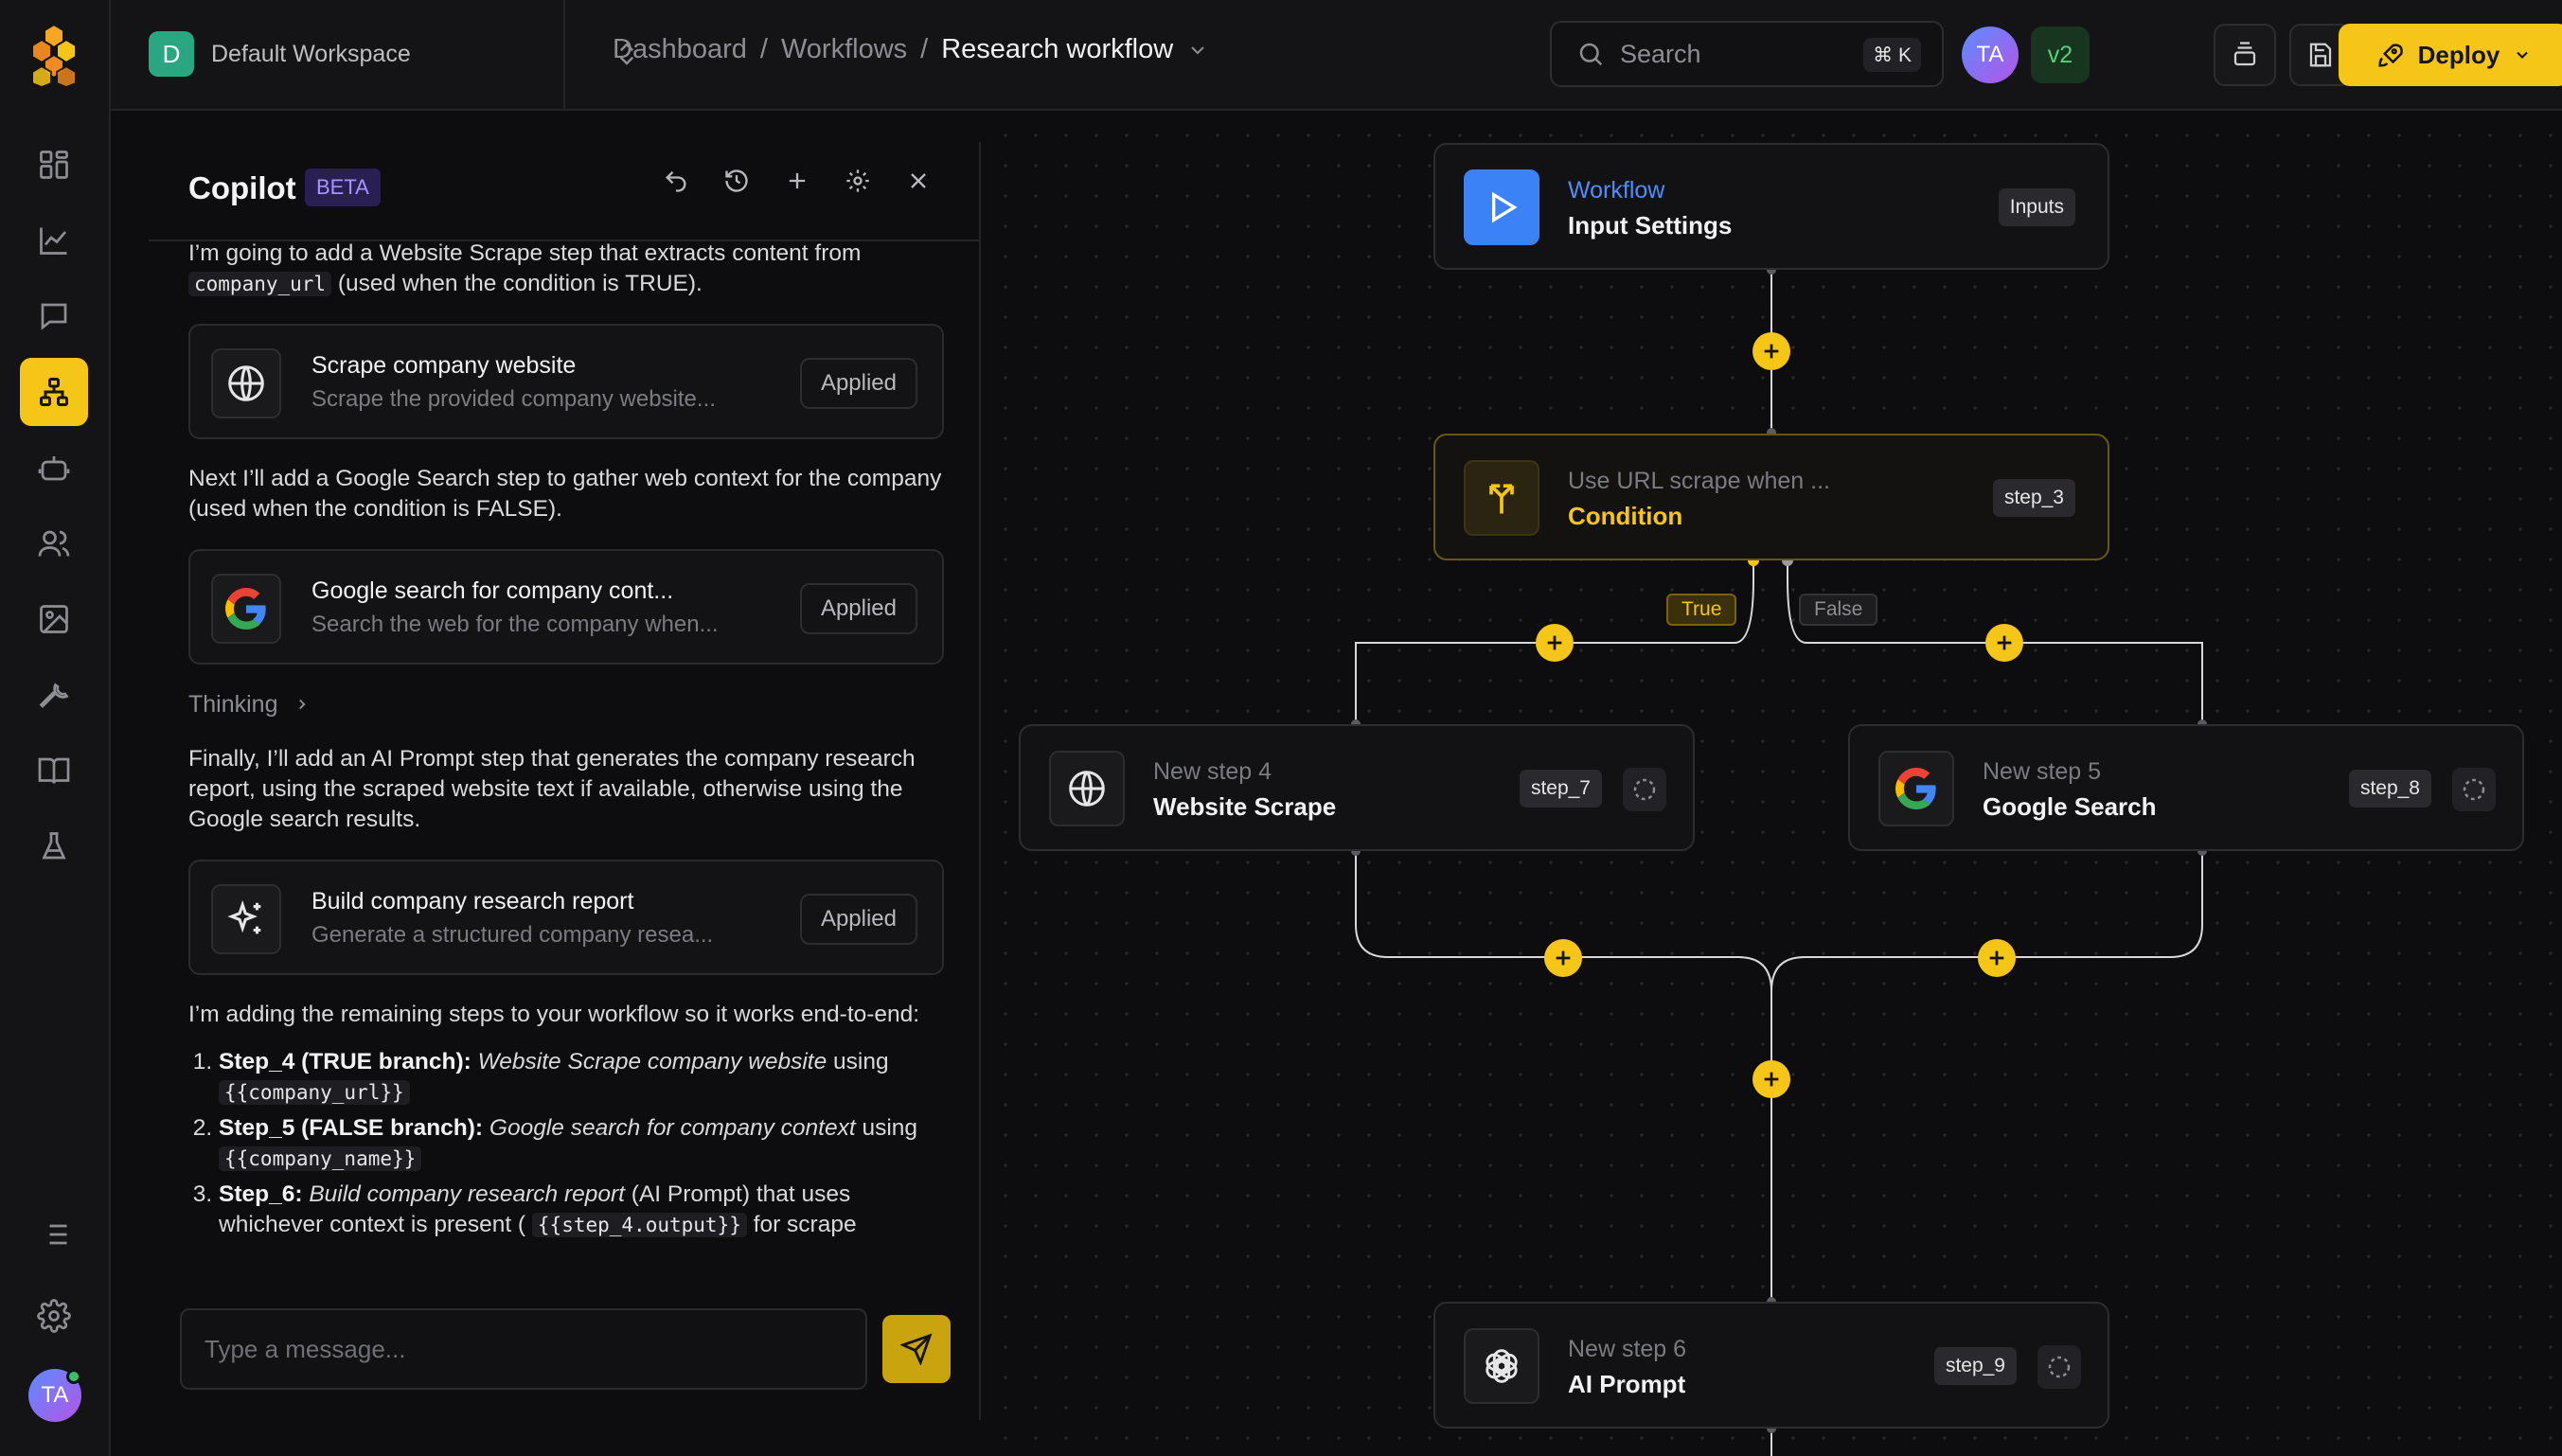 The height and width of the screenshot is (1456, 2562). I want to click on chevron-down-icon, so click(1197, 50).